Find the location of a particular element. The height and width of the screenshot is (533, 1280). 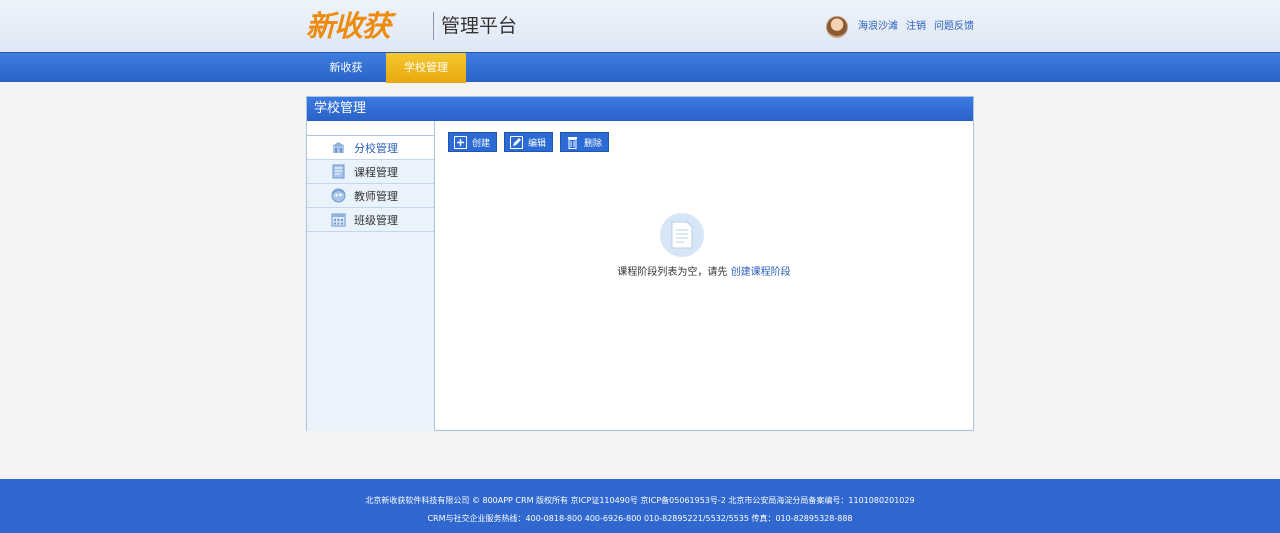

logo-trademark: ™ is located at coordinates (395, 16).